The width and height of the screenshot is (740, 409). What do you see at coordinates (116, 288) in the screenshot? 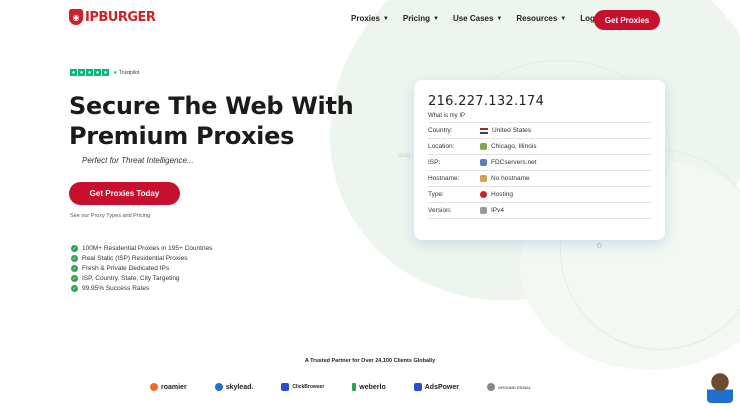
I see `feature-text: 99.95% Success Rates` at bounding box center [116, 288].